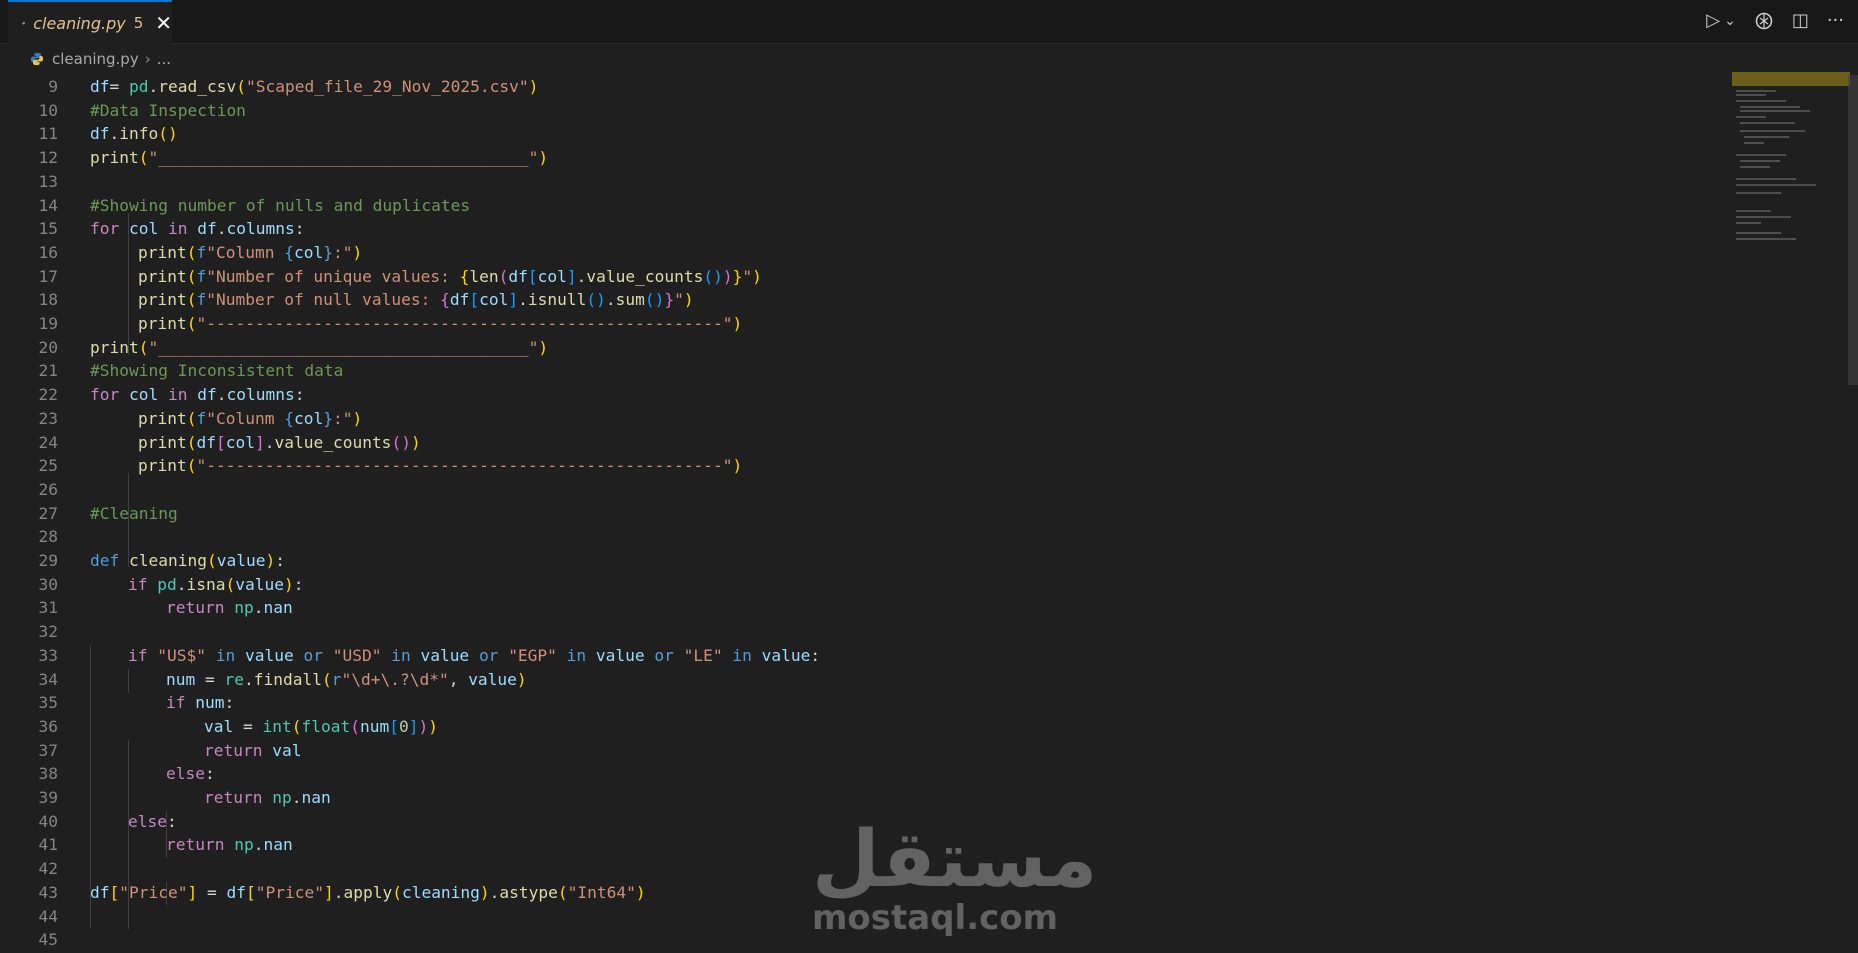 The image size is (1858, 953). What do you see at coordinates (53, 86) in the screenshot?
I see `line-number: 9` at bounding box center [53, 86].